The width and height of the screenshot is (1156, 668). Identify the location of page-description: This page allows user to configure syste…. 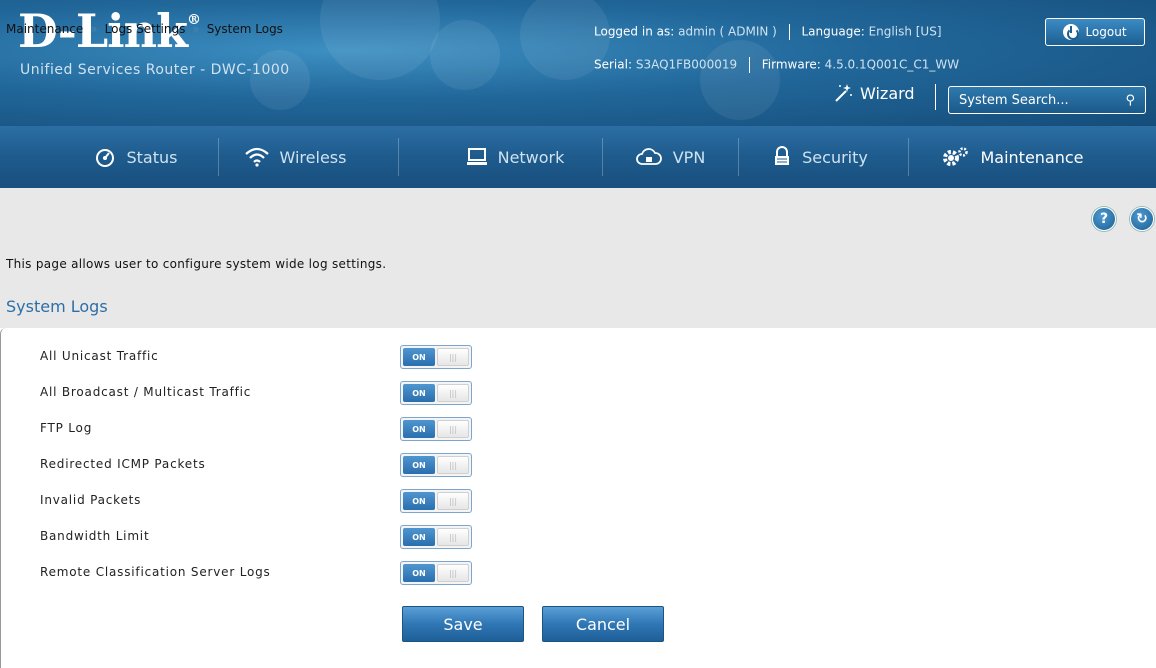
(196, 264).